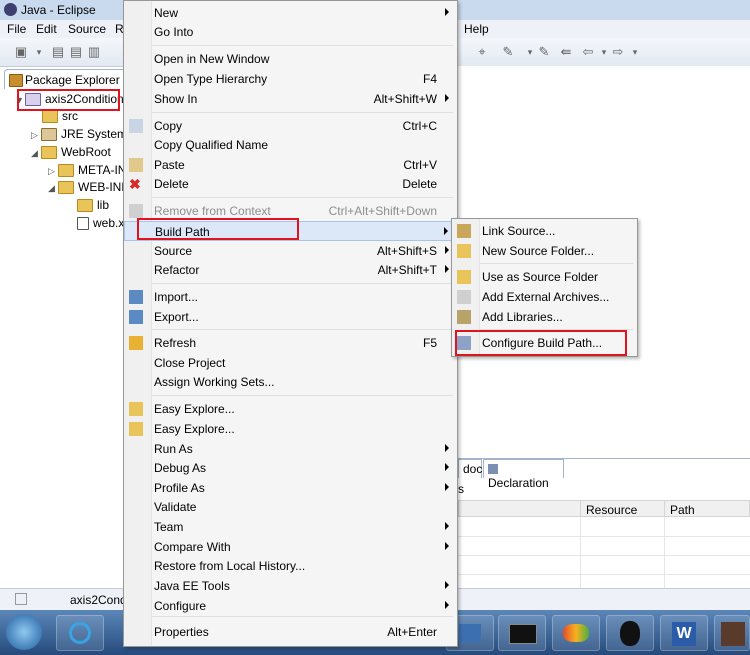  What do you see at coordinates (289, 527) in the screenshot?
I see `menu-item-team: Team` at bounding box center [289, 527].